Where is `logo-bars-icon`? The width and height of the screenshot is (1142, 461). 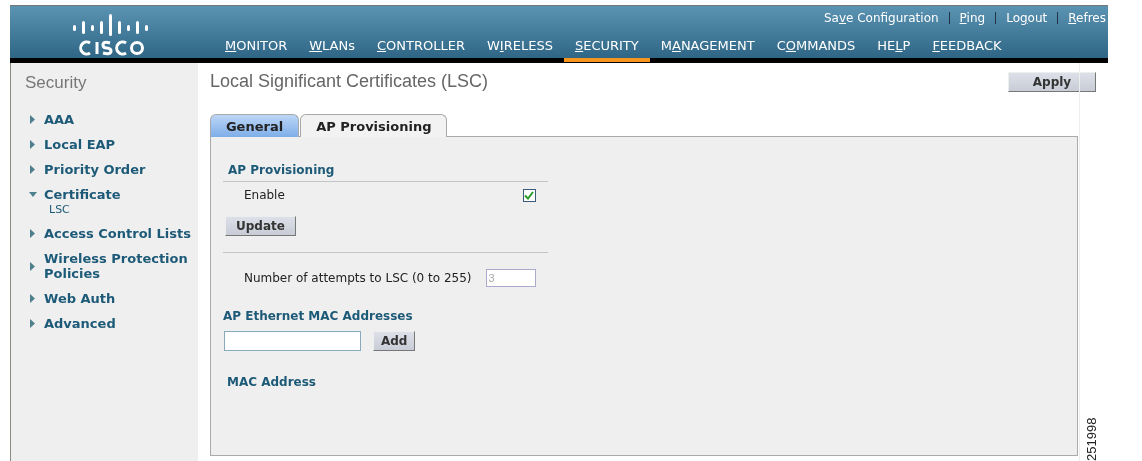
logo-bars-icon is located at coordinates (112, 25).